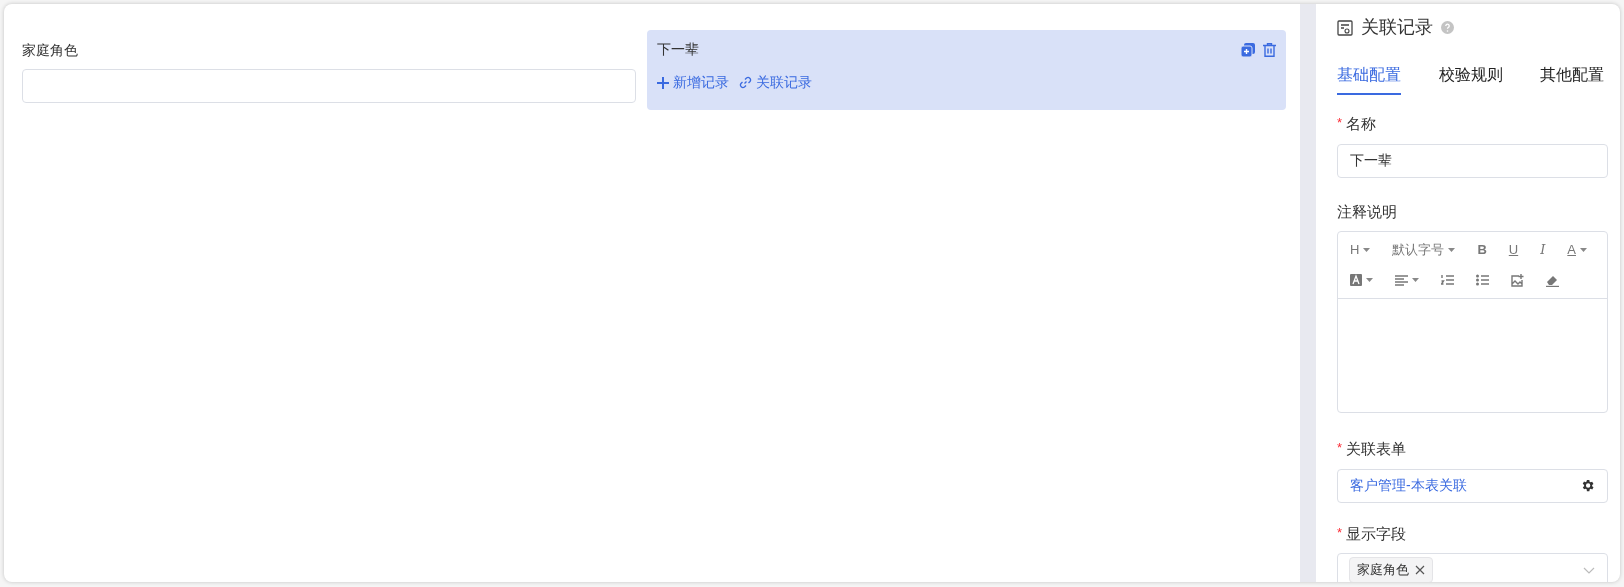 Image resolution: width=1624 pixels, height=587 pixels. I want to click on align-icon, so click(1401, 280).